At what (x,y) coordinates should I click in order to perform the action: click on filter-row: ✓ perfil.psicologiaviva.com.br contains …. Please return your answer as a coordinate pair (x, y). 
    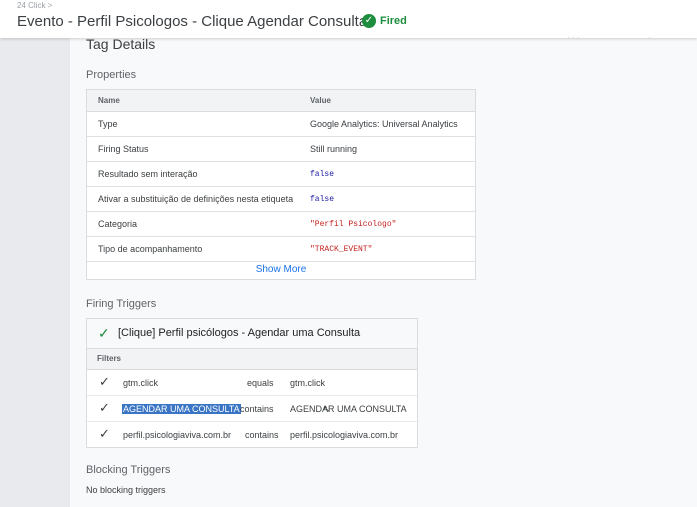
    Looking at the image, I should click on (252, 434).